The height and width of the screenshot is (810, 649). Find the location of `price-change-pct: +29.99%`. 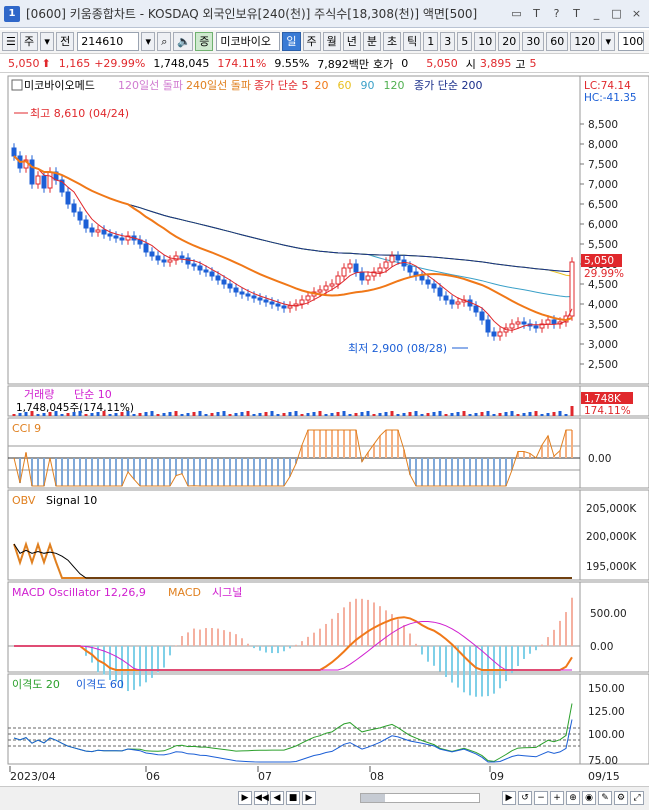

price-change-pct: +29.99% is located at coordinates (120, 63).